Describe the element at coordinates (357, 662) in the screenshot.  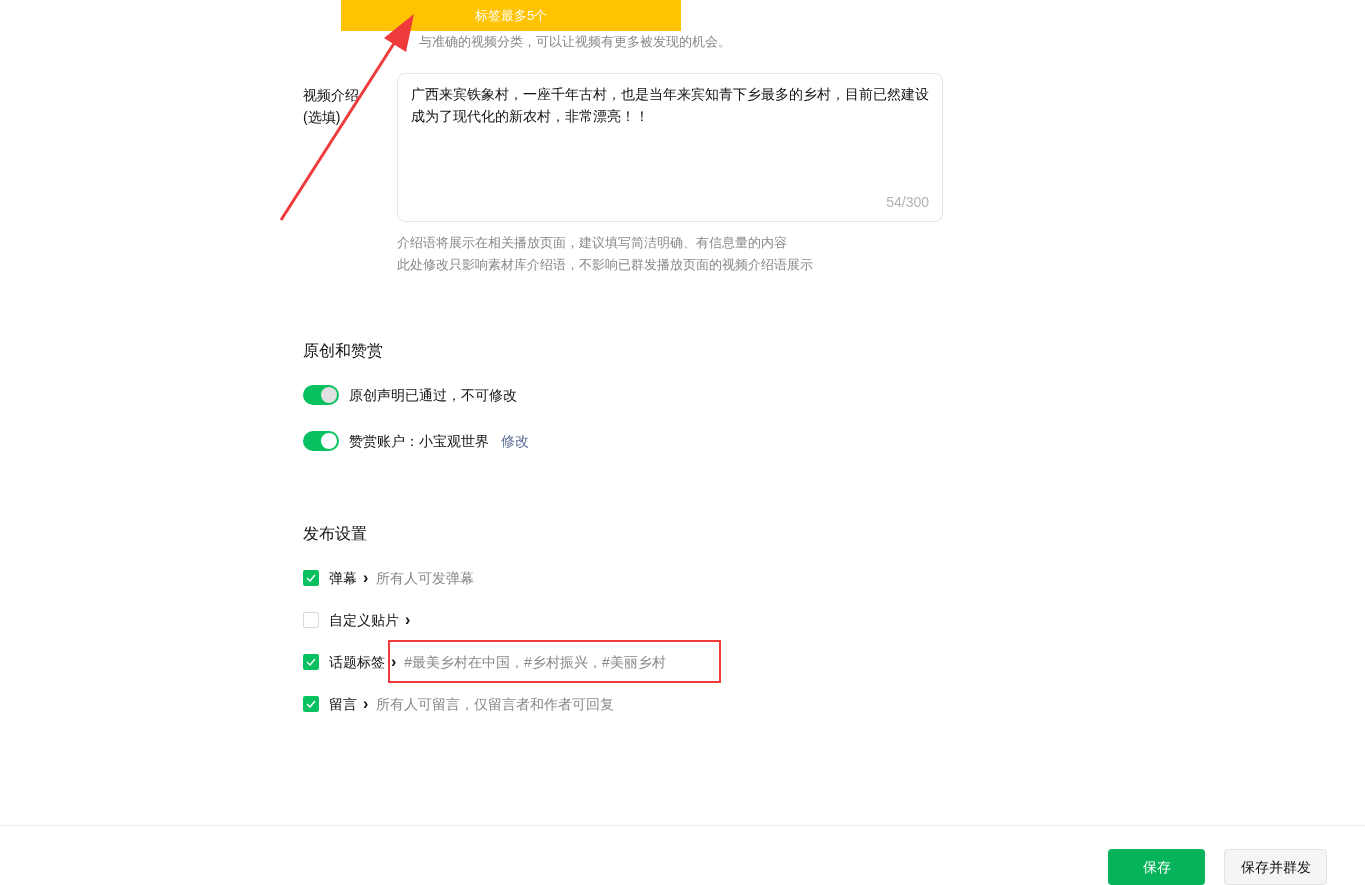
I see `option-label: 话题标签` at that location.